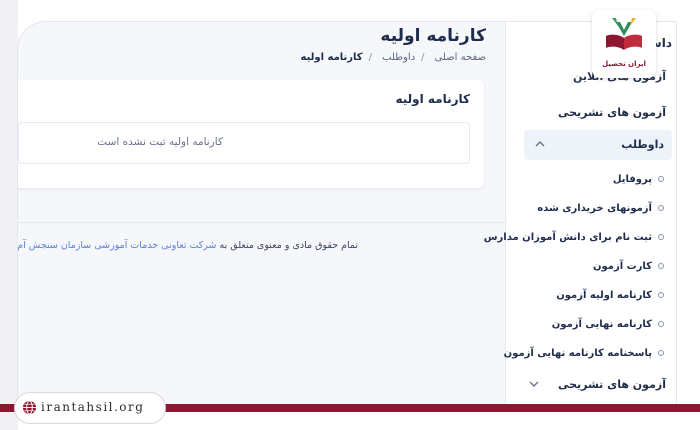  I want to click on book-logo-icon, so click(624, 34).